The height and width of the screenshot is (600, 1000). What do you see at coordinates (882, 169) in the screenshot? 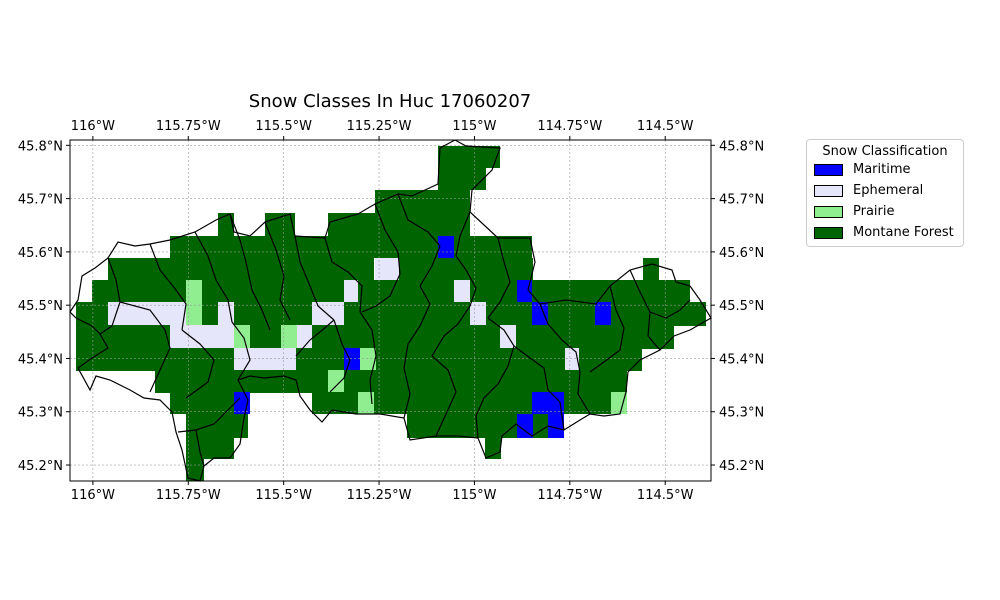
I see `legend-label: Maritime` at bounding box center [882, 169].